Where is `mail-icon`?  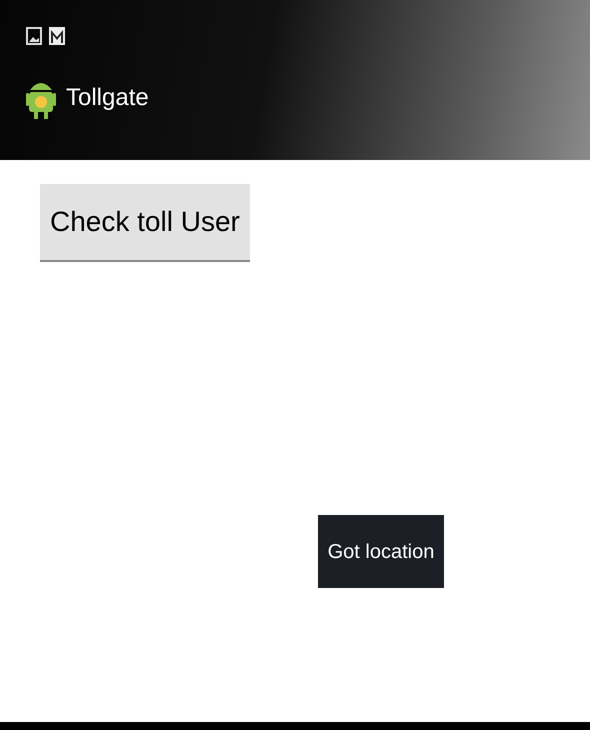
mail-icon is located at coordinates (57, 36).